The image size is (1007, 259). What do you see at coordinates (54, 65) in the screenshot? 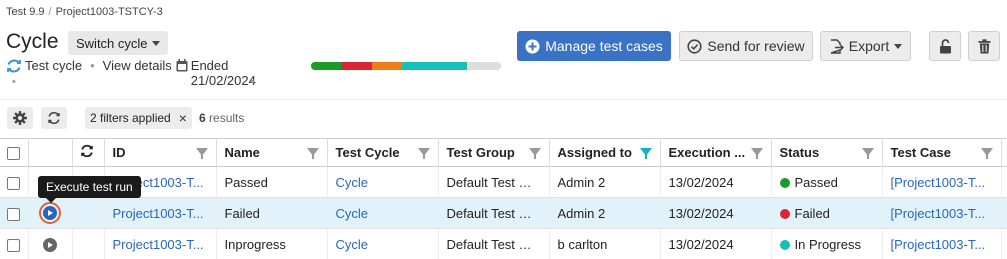
I see `cycle-type: Test cycle` at bounding box center [54, 65].